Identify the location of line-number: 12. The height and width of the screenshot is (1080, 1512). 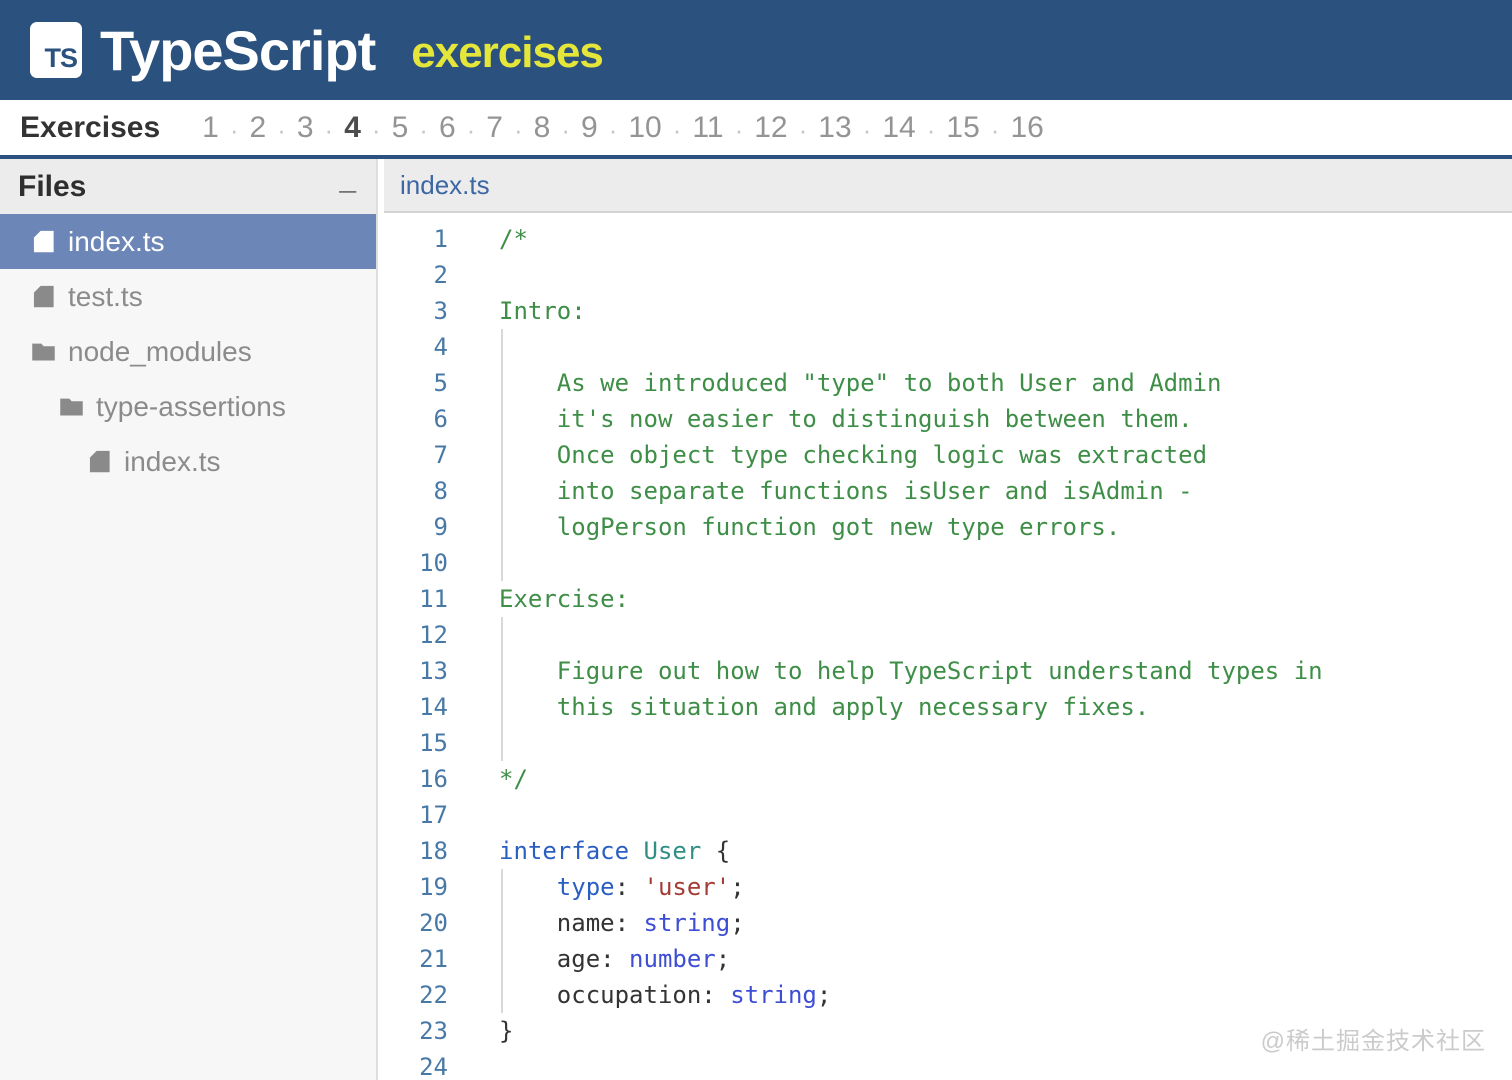
(433, 635).